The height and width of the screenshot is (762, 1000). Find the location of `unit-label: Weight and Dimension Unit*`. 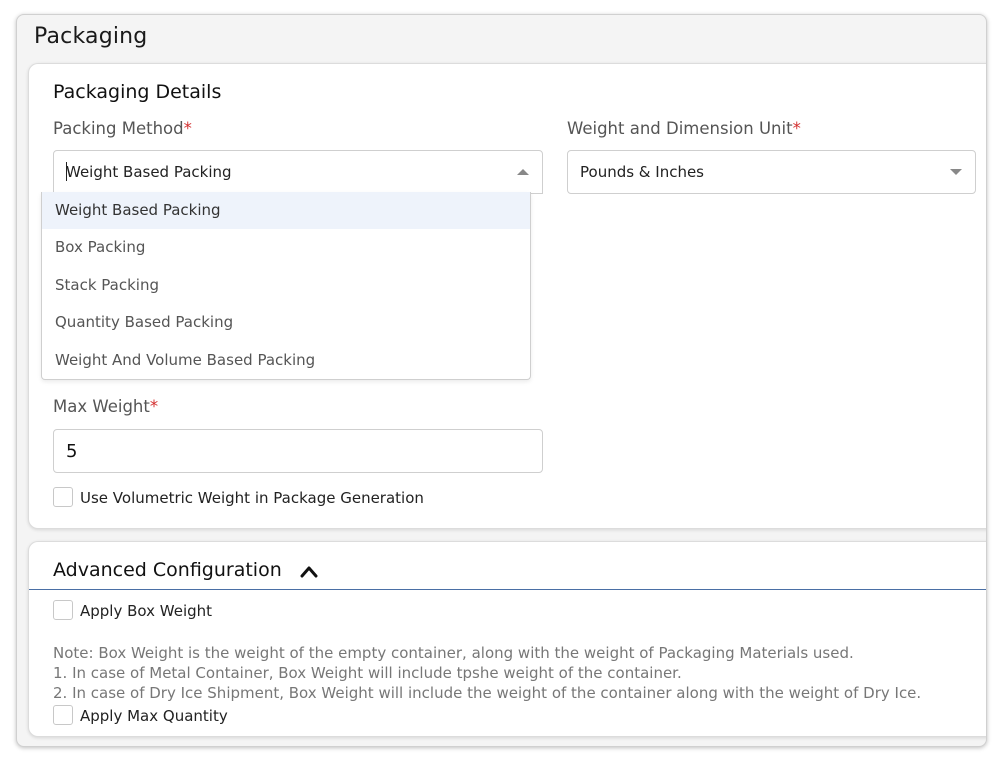

unit-label: Weight and Dimension Unit* is located at coordinates (684, 128).